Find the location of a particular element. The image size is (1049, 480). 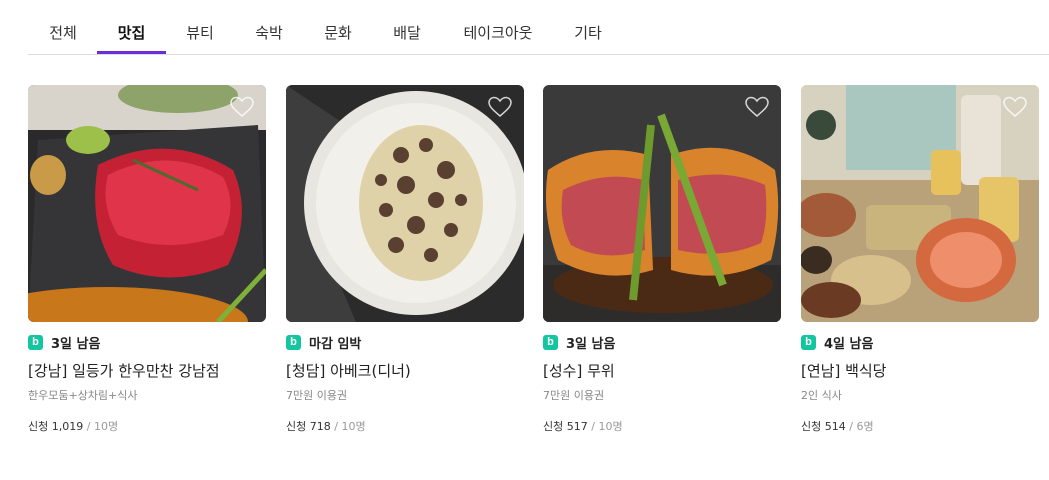

deadline-badge: b 4일 남음 is located at coordinates (837, 342).